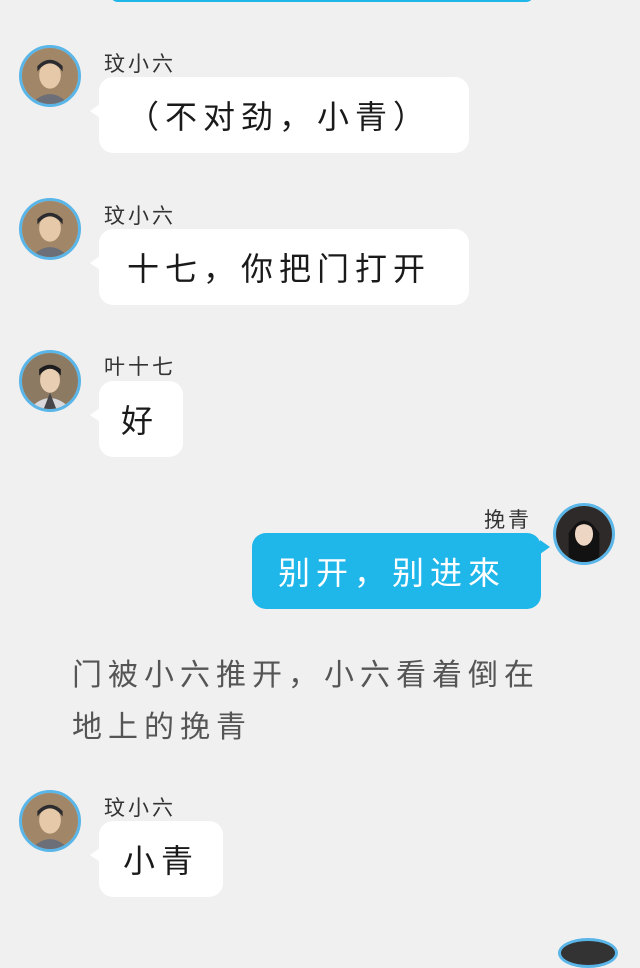 This screenshot has height=968, width=640. I want to click on message-bubble: 十七，你把门打开, so click(284, 267).